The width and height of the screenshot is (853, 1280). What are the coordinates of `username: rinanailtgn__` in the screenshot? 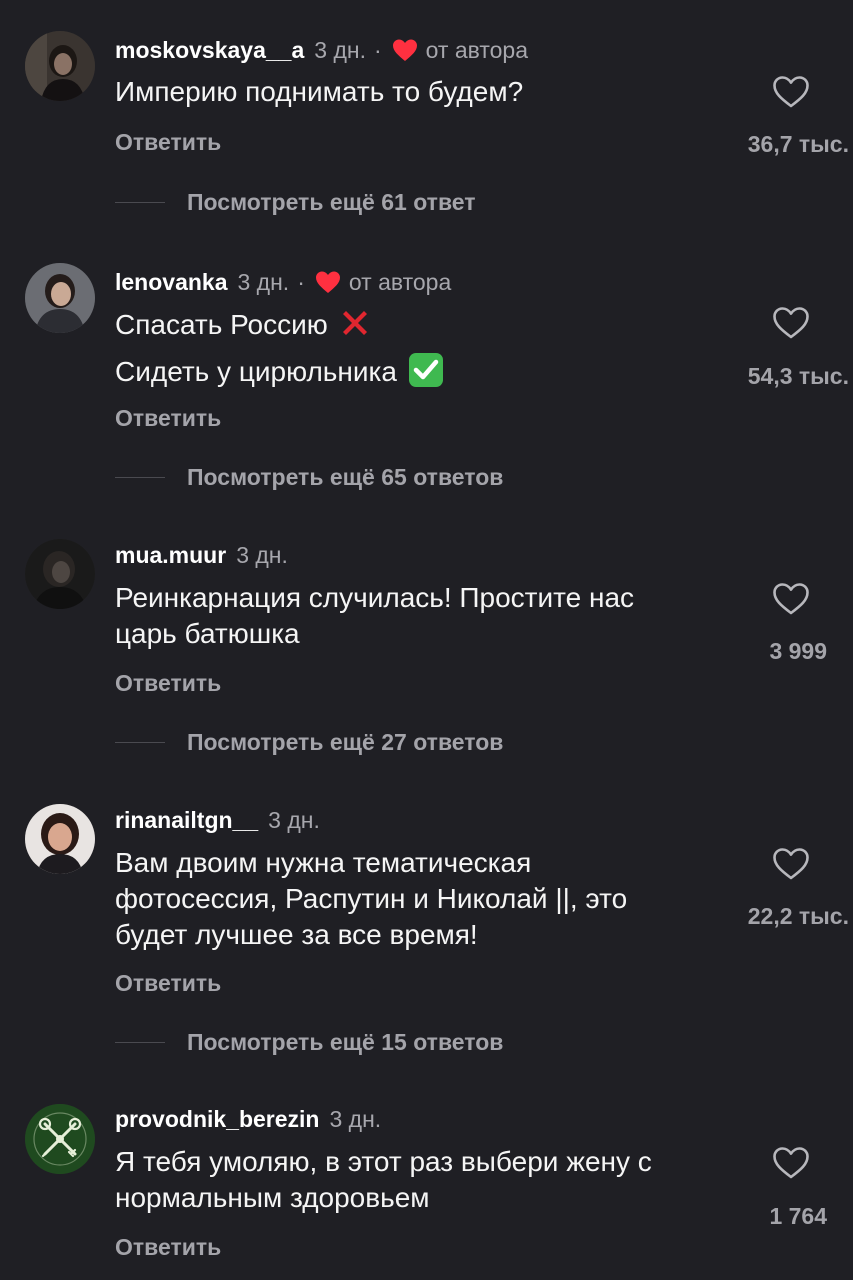 It's located at (186, 820).